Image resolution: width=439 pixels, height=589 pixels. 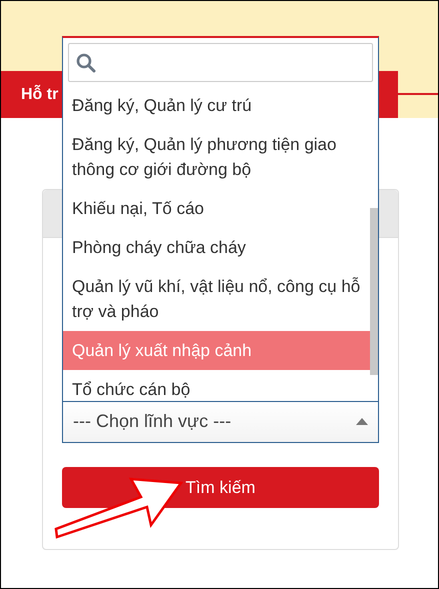 What do you see at coordinates (220, 421) in the screenshot?
I see `category-select: --- Chọn lĩnh vực ---` at bounding box center [220, 421].